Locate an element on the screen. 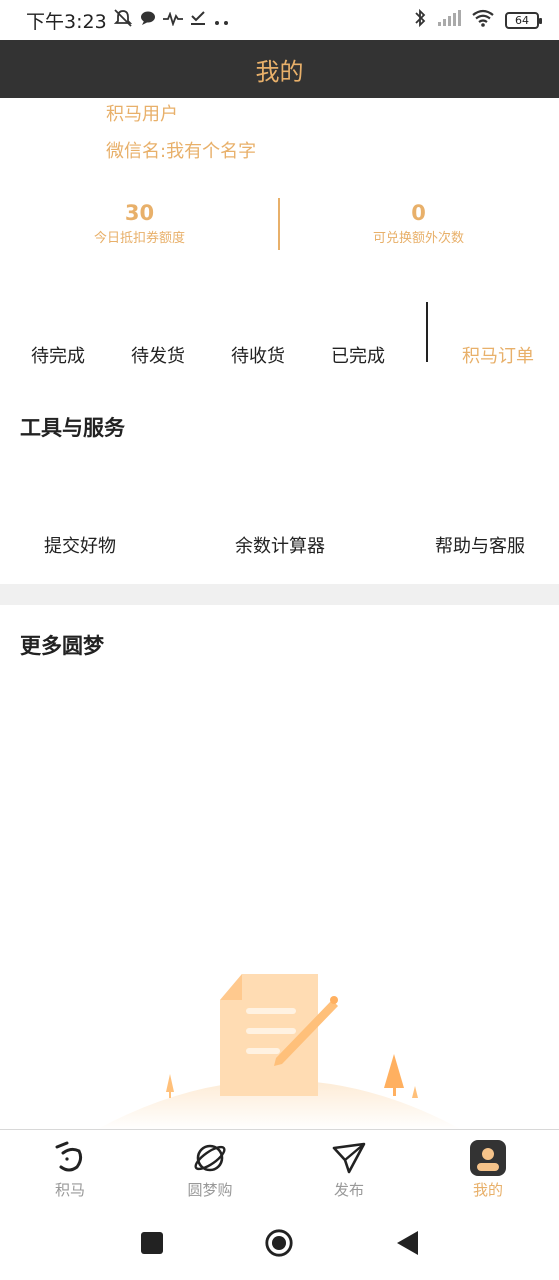 Image resolution: width=559 pixels, height=1280 pixels. nav-label-yuanmeng: 圆梦购 is located at coordinates (210, 1190).